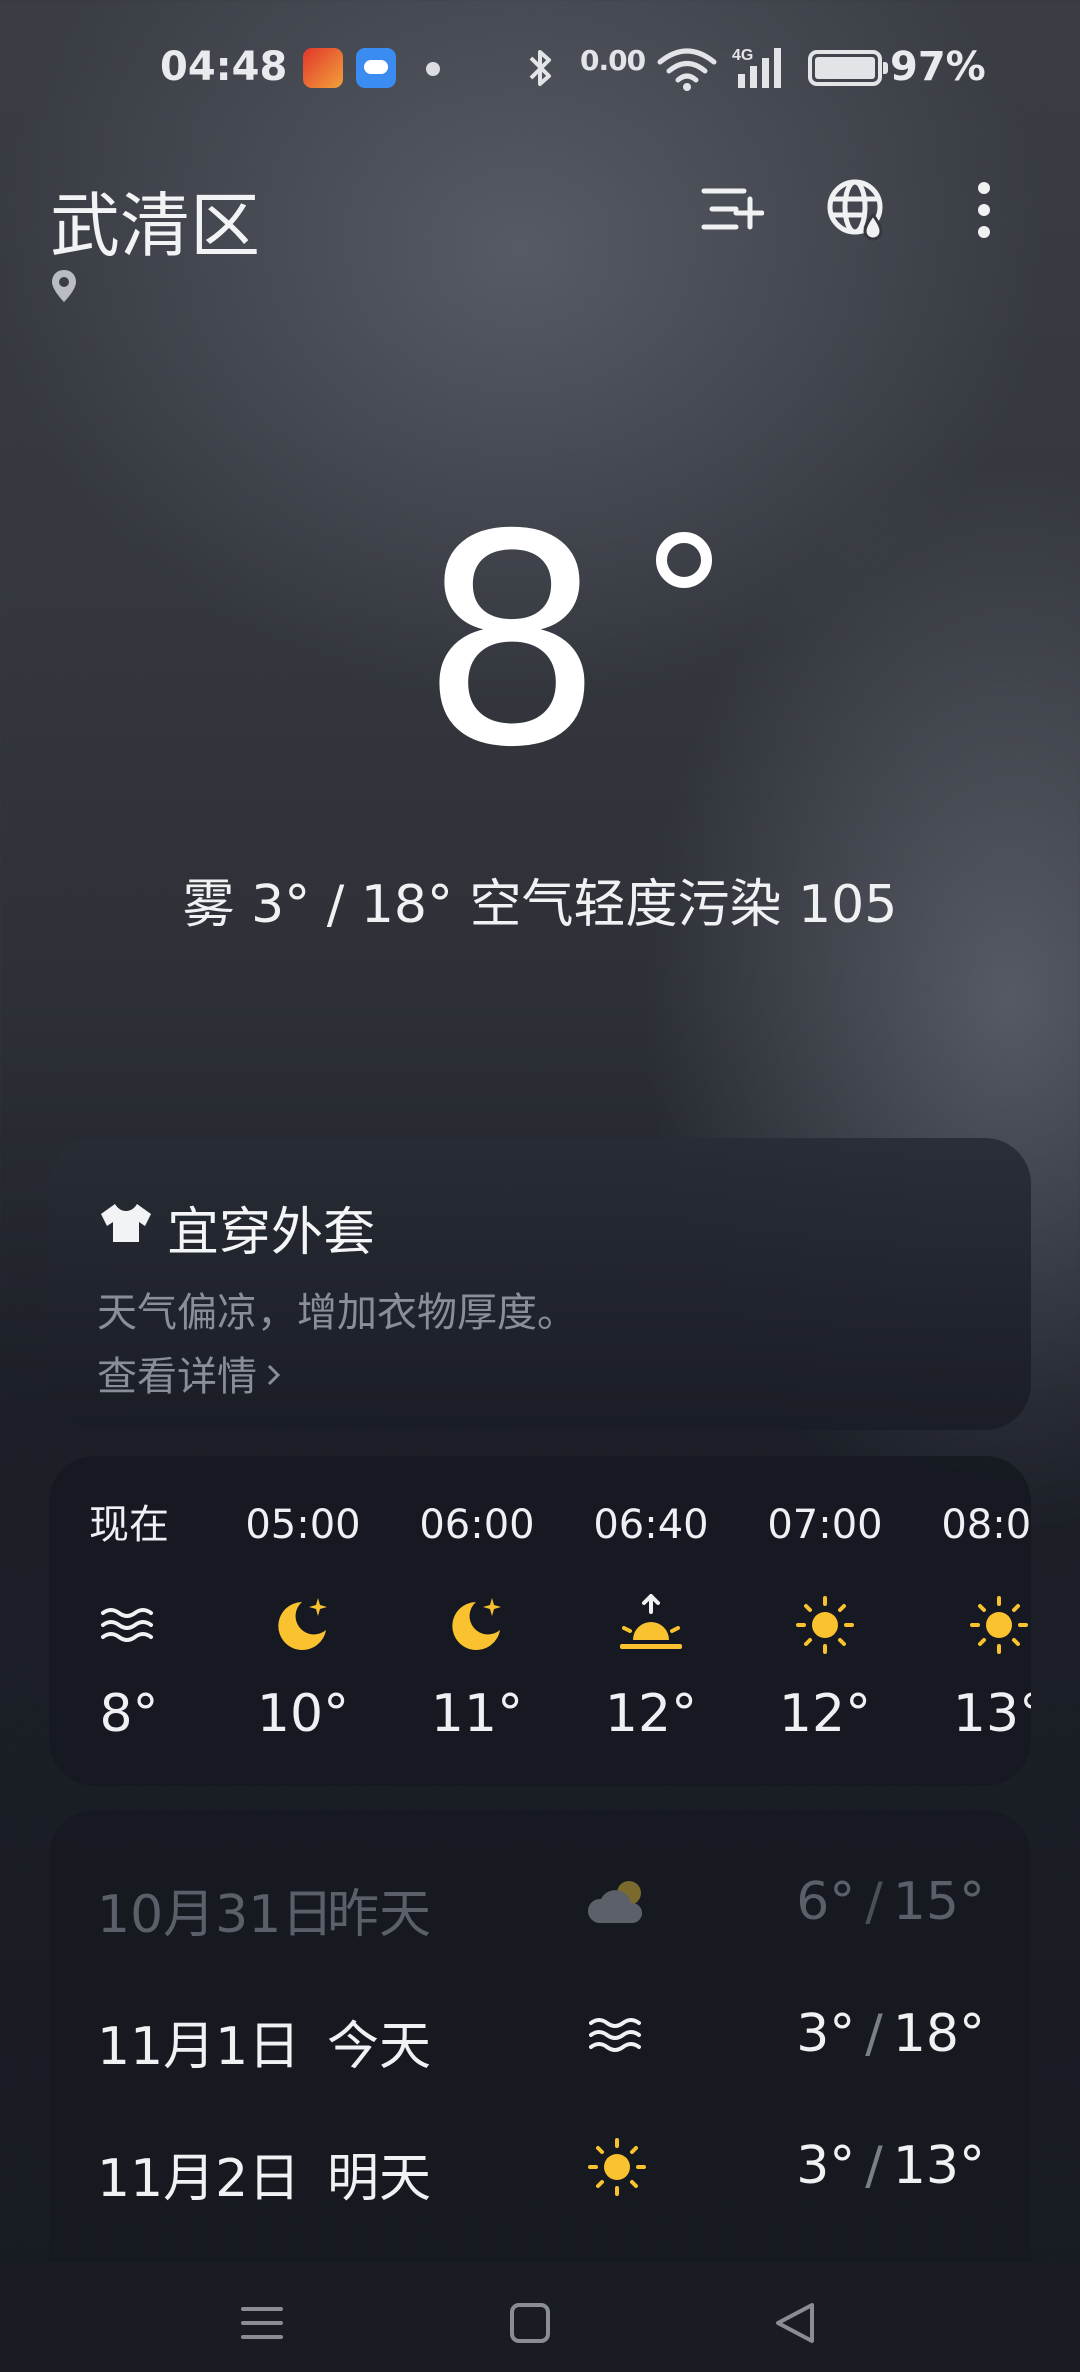 This screenshot has width=1080, height=2372. What do you see at coordinates (825, 1525) in the screenshot?
I see `hour-time: 07:00` at bounding box center [825, 1525].